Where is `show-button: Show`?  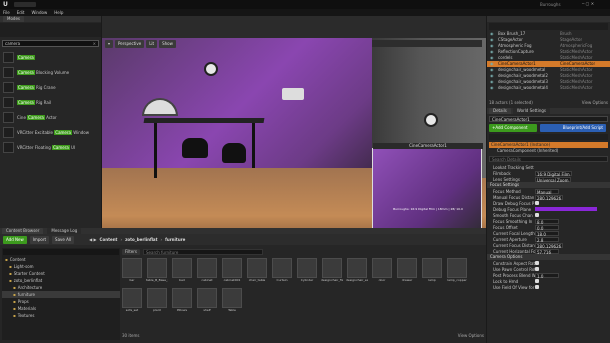 show-button: Show is located at coordinates (167, 44).